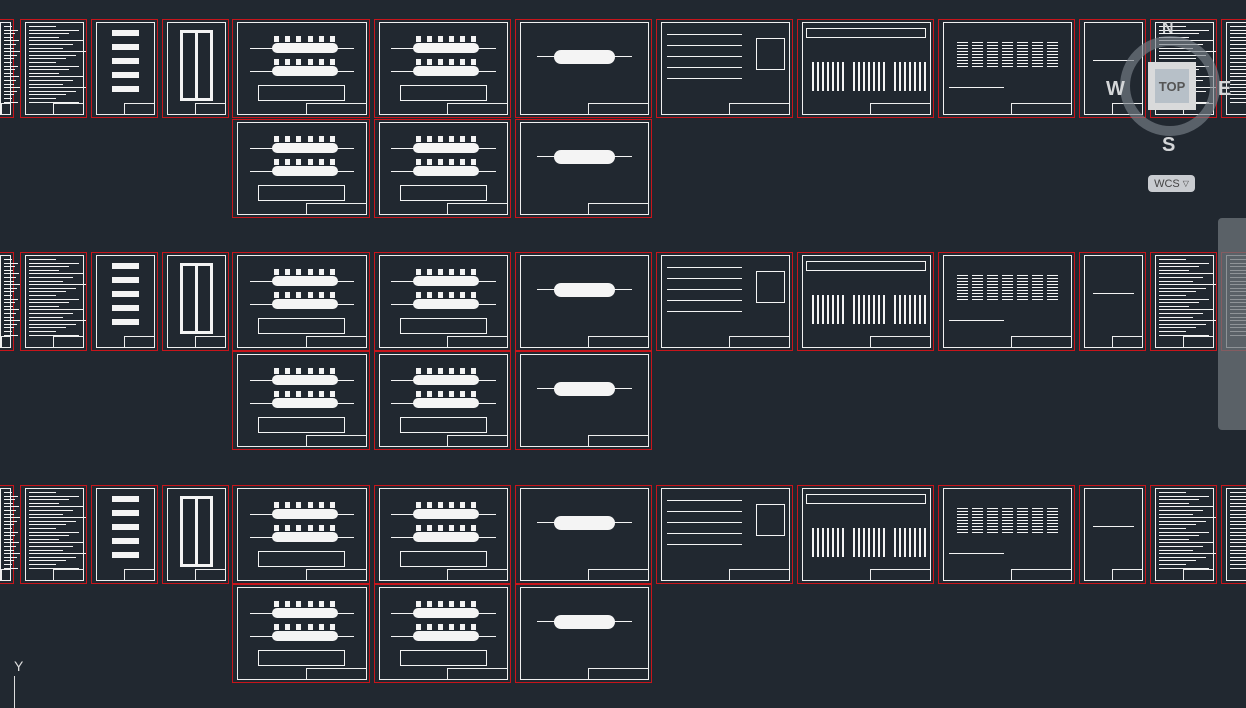 This screenshot has height=708, width=1246. What do you see at coordinates (197, 299) in the screenshot?
I see `floorplan-wall` at bounding box center [197, 299].